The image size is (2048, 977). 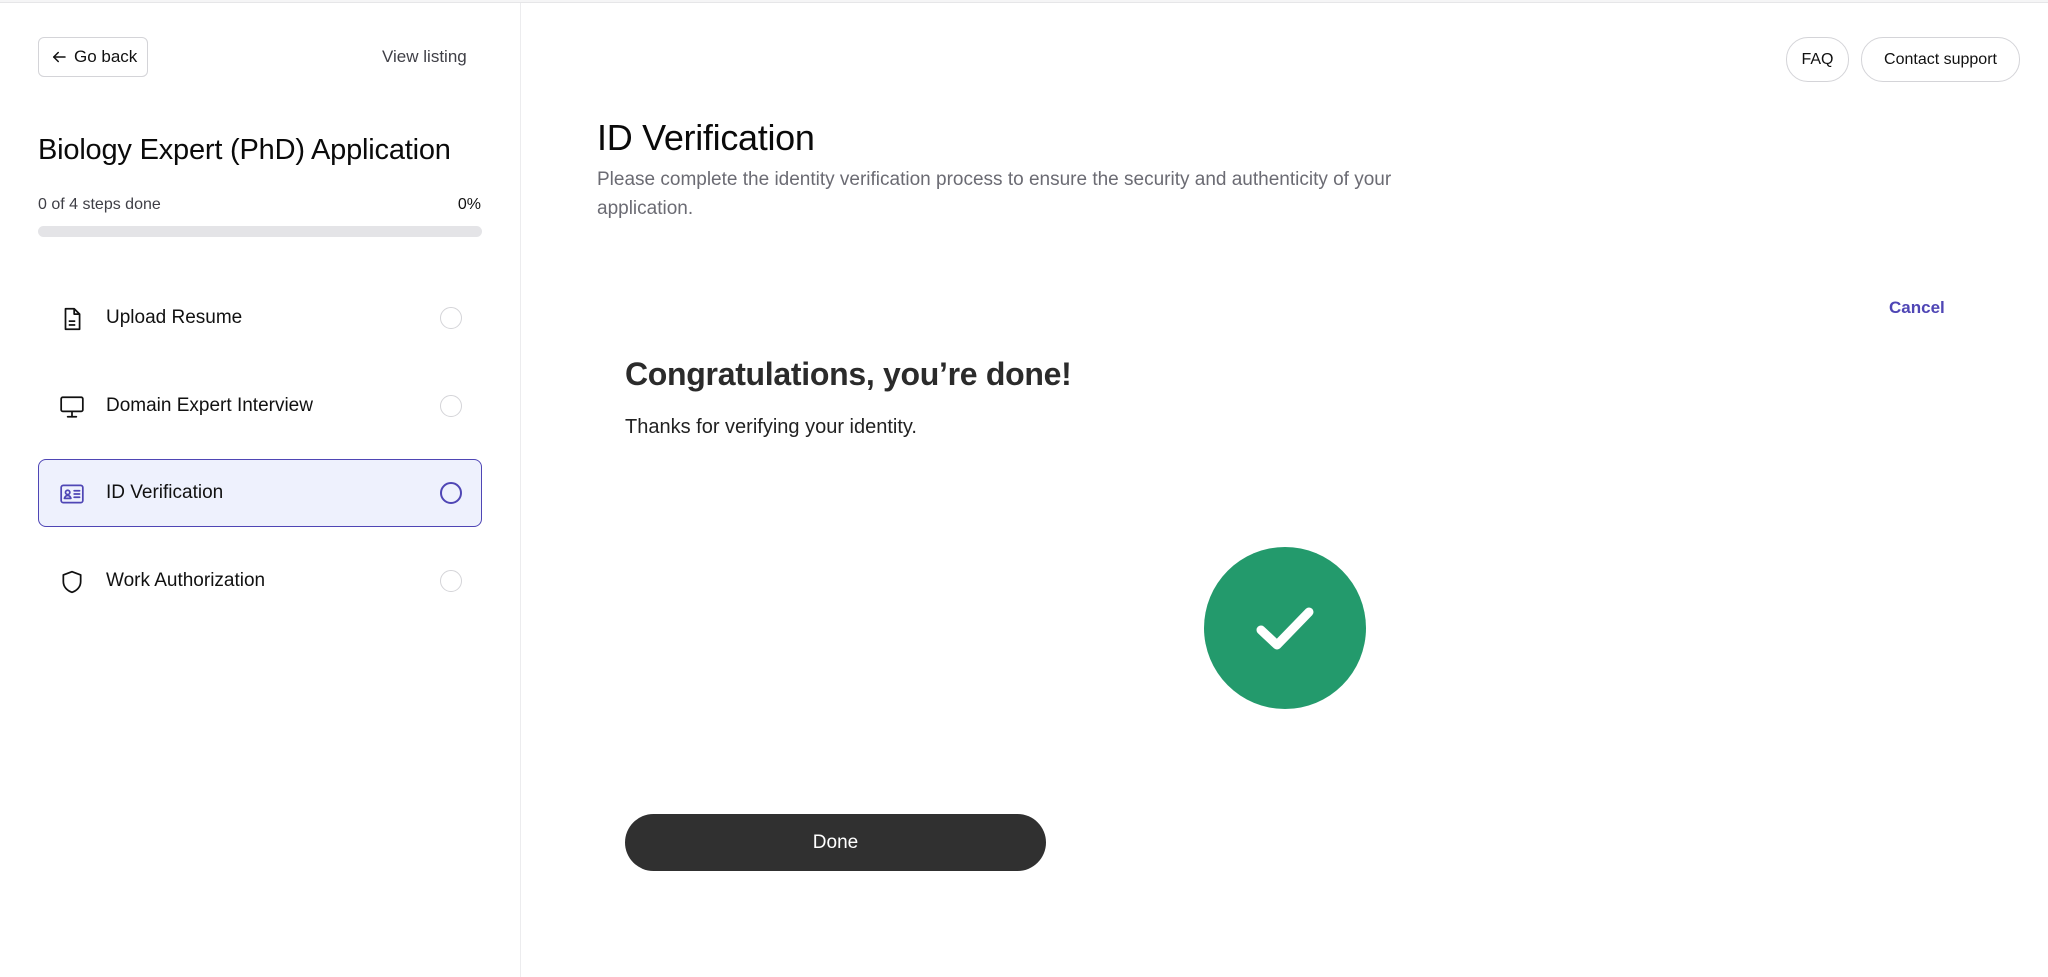 I want to click on step-id-verification: ID Verification, so click(x=260, y=493).